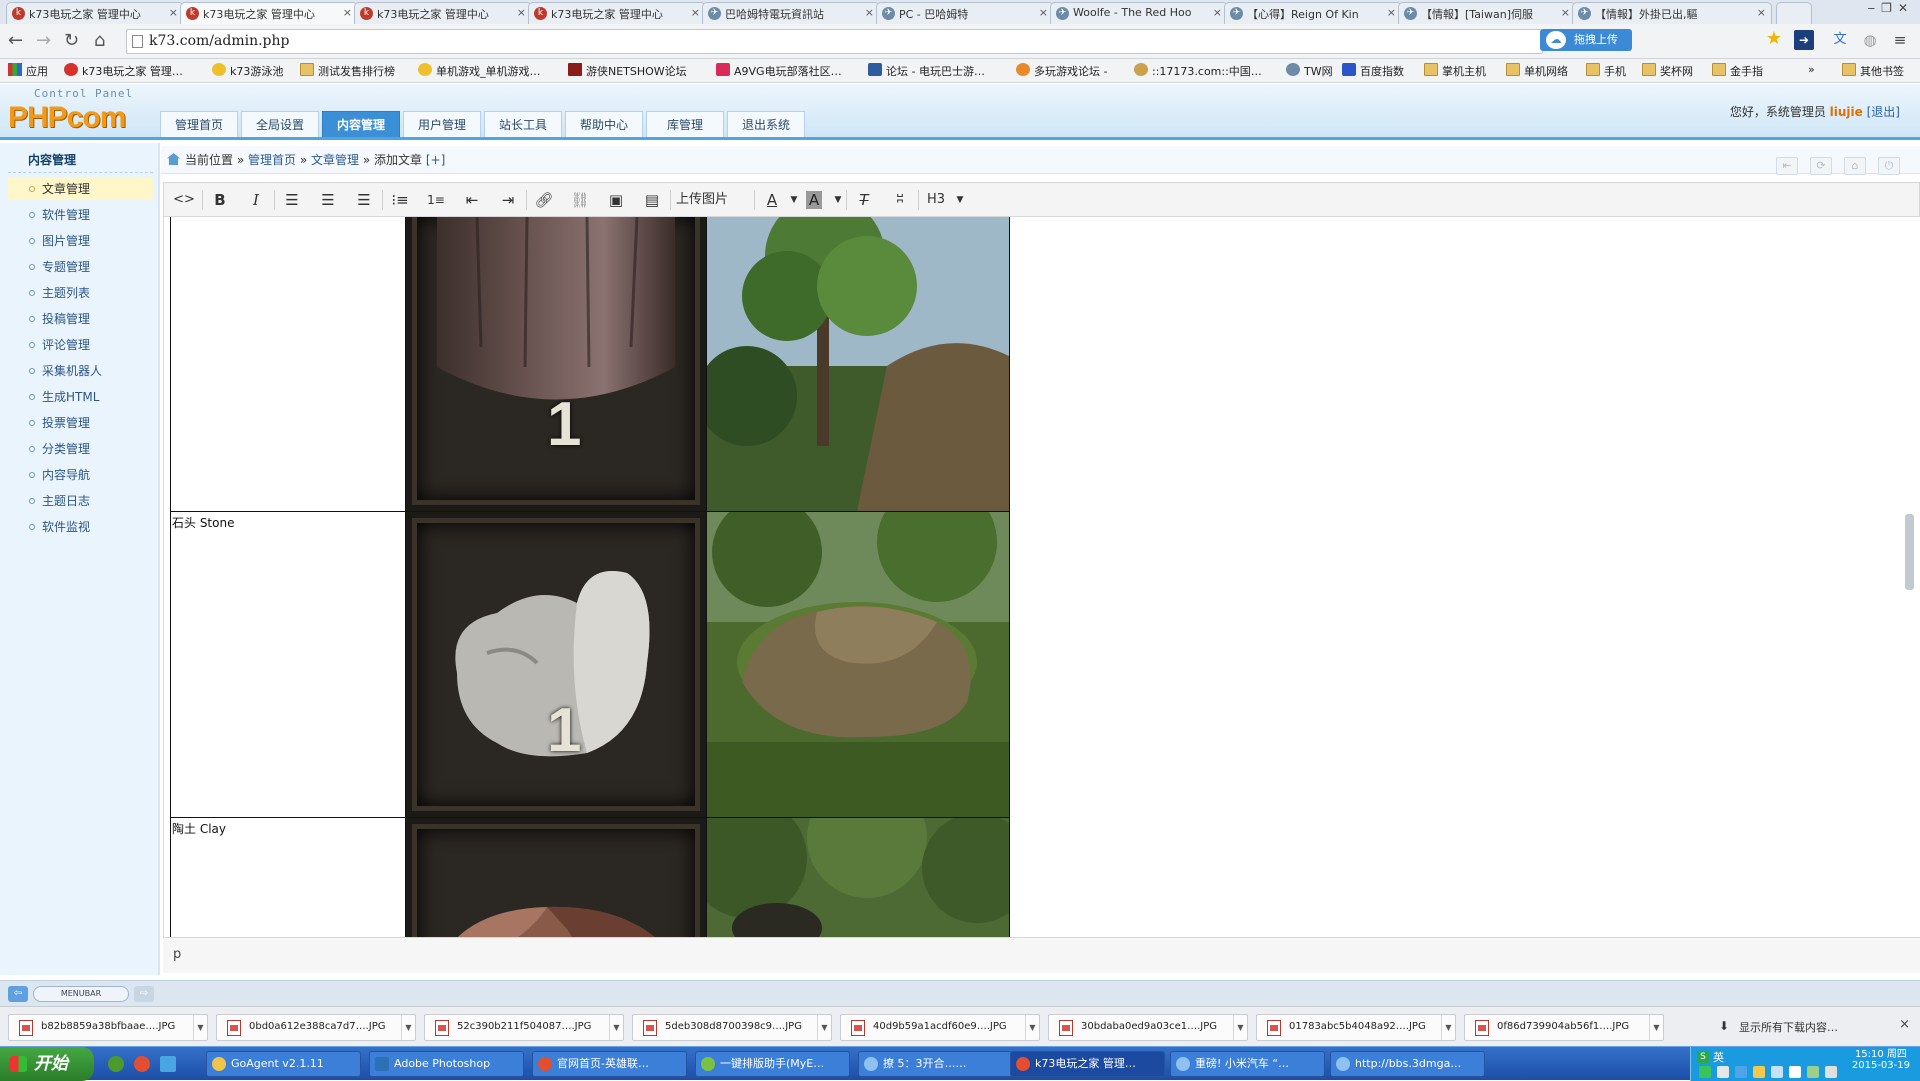 This screenshot has width=1920, height=1081. Describe the element at coordinates (80, 345) in the screenshot. I see `sidebar-item-comments: 评论管理` at that location.